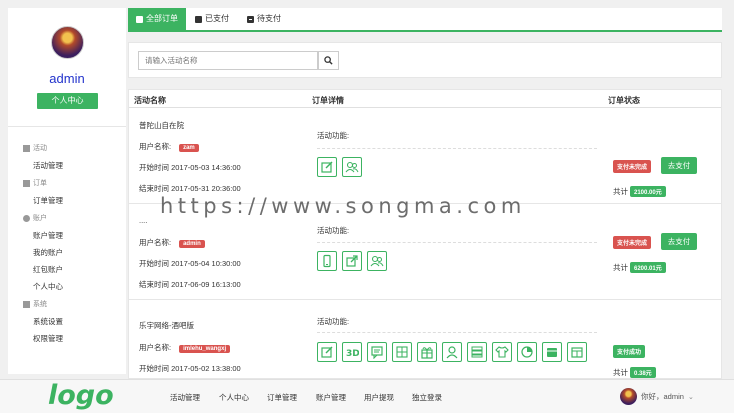 Image resolution: width=734 pixels, height=413 pixels. Describe the element at coordinates (40, 218) in the screenshot. I see `sidebar-group-label: 账户` at that location.